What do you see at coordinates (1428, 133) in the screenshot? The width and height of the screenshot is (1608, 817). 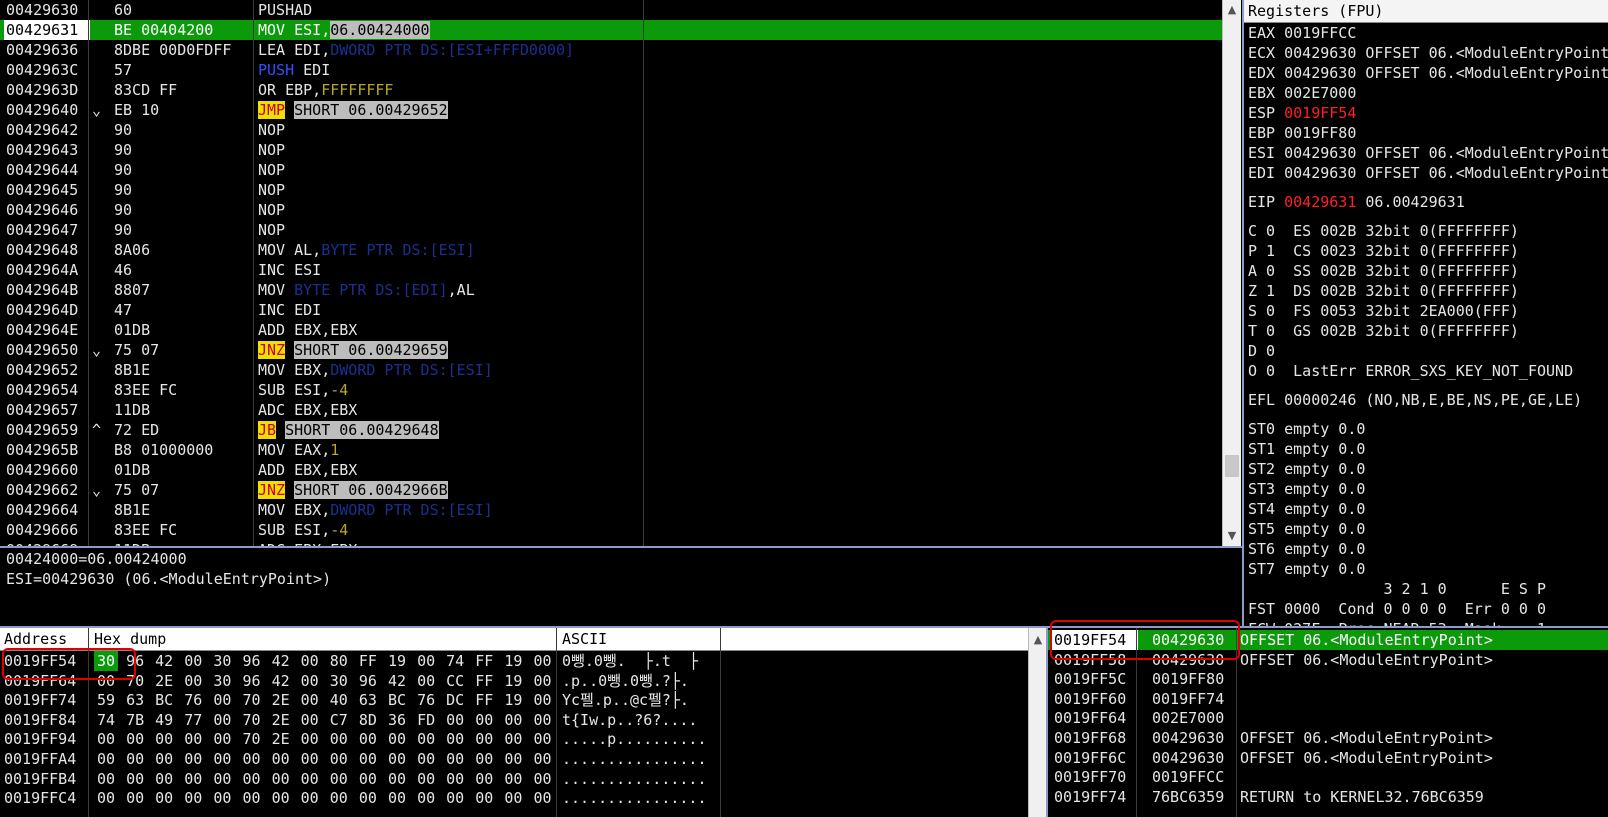 I see `register-row: EBP 0019FF80` at bounding box center [1428, 133].